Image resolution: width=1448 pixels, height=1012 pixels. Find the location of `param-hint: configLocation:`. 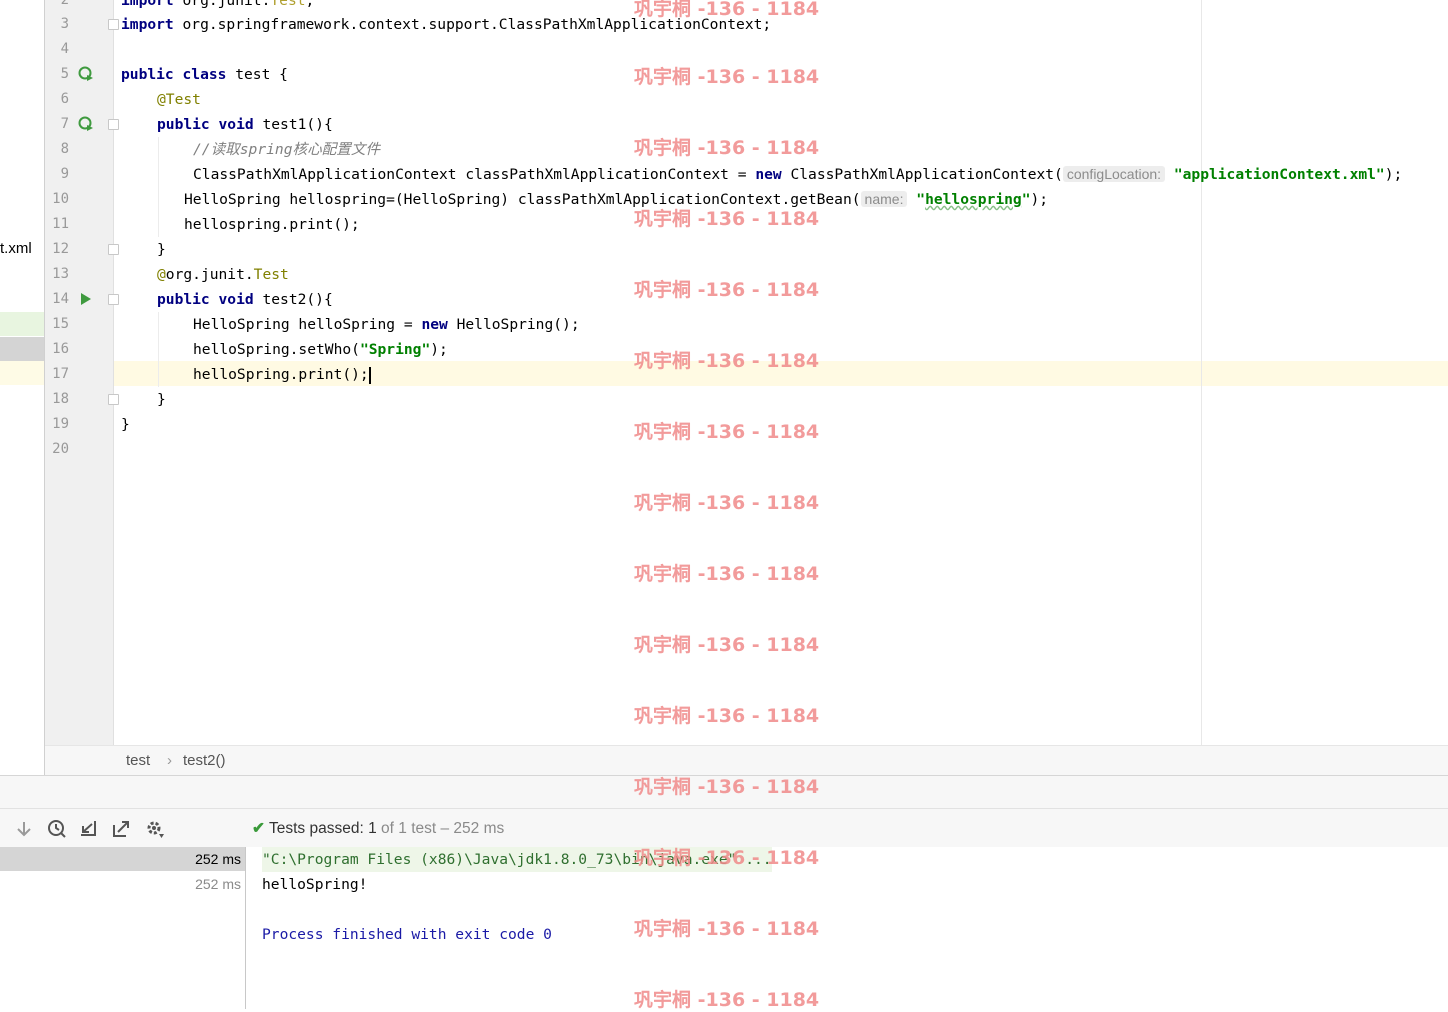

param-hint: configLocation: is located at coordinates (1114, 174).